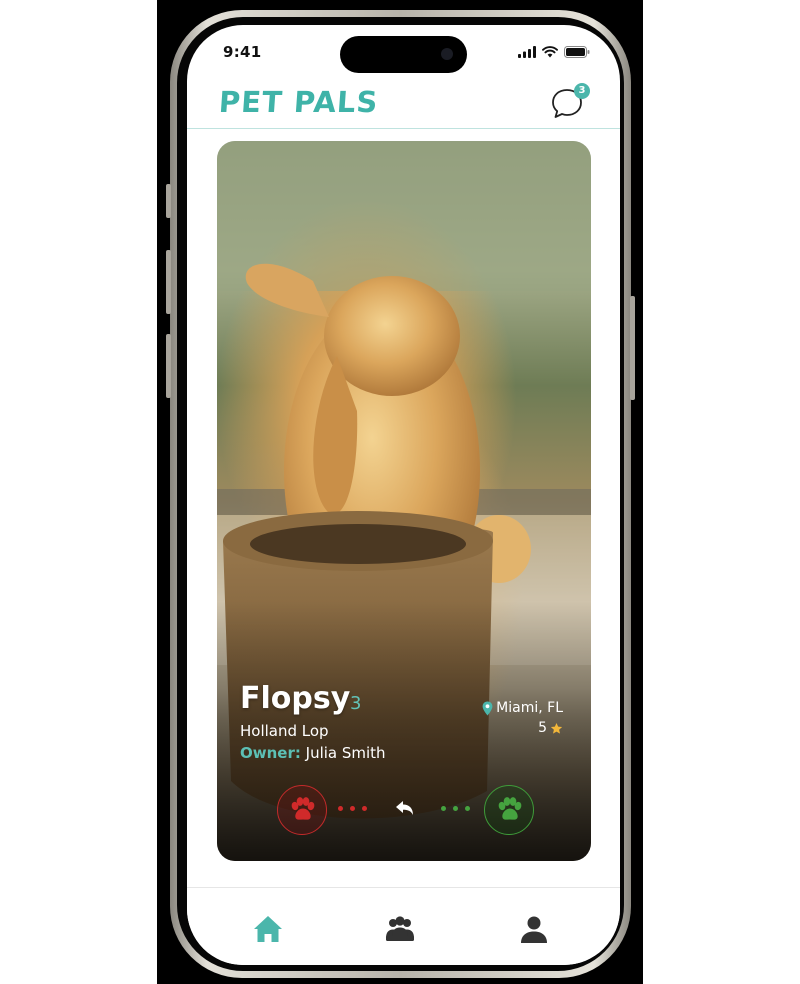 This screenshot has width=800, height=984. What do you see at coordinates (352, 808) in the screenshot?
I see `dislike-indicator-dots` at bounding box center [352, 808].